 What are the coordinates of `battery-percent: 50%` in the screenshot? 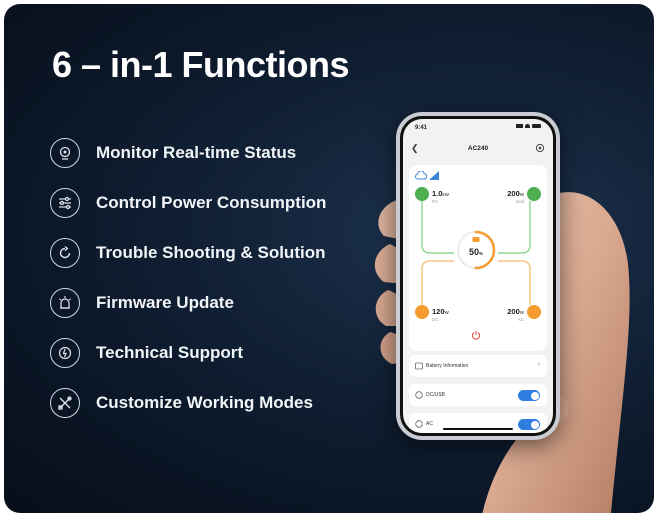 It's located at (476, 252).